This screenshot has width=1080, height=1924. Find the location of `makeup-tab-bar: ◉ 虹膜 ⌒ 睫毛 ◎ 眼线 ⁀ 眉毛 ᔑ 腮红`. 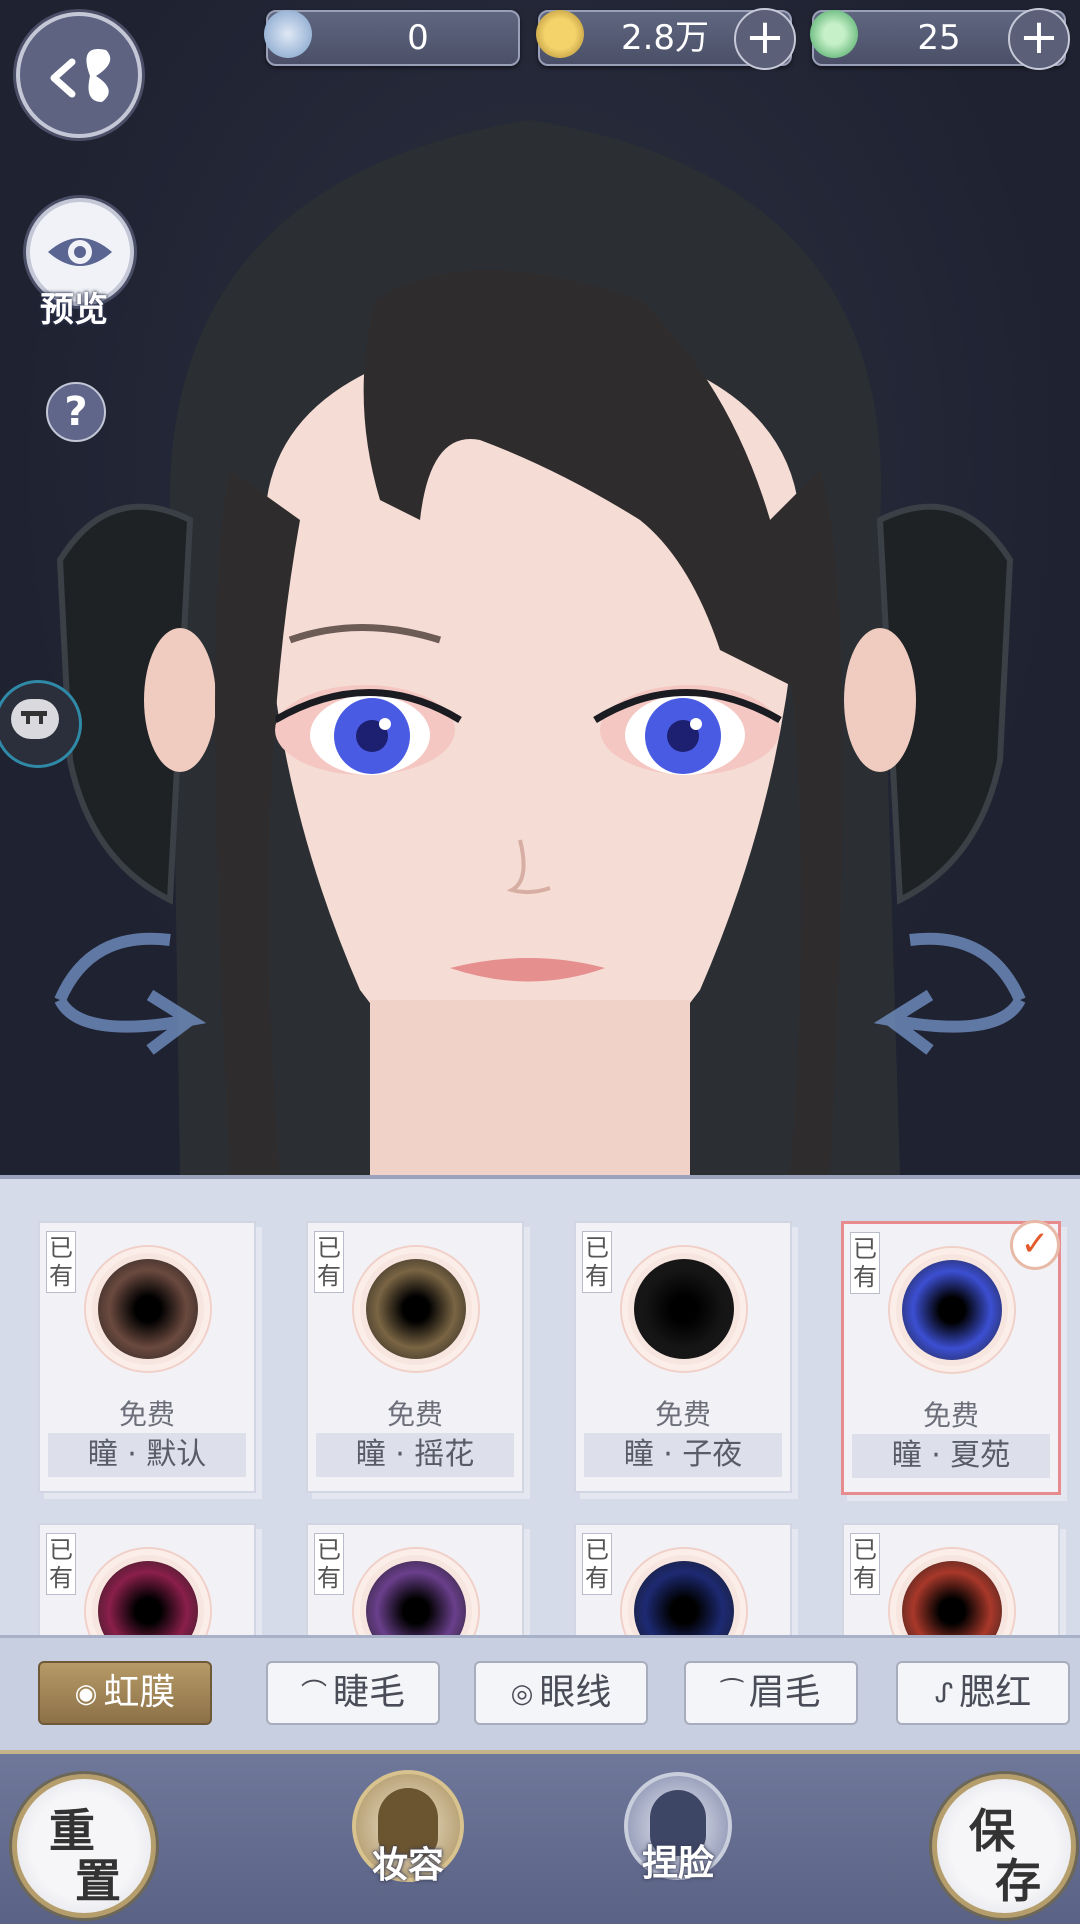

makeup-tab-bar: ◉ 虹膜 ⌒ 睫毛 ◎ 眼线 ⁀ 眉毛 ᔑ 腮红 is located at coordinates (540, 1694).